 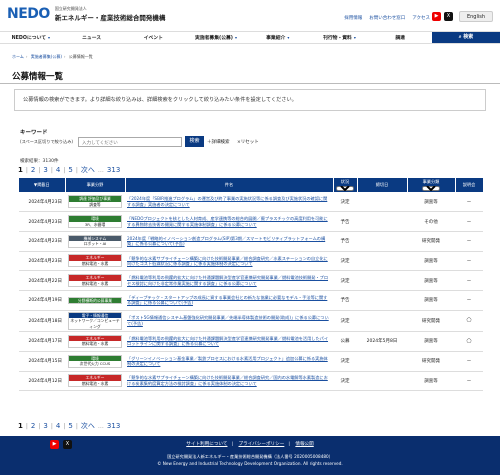 I want to click on reset-link: ×リセット, so click(x=248, y=142).